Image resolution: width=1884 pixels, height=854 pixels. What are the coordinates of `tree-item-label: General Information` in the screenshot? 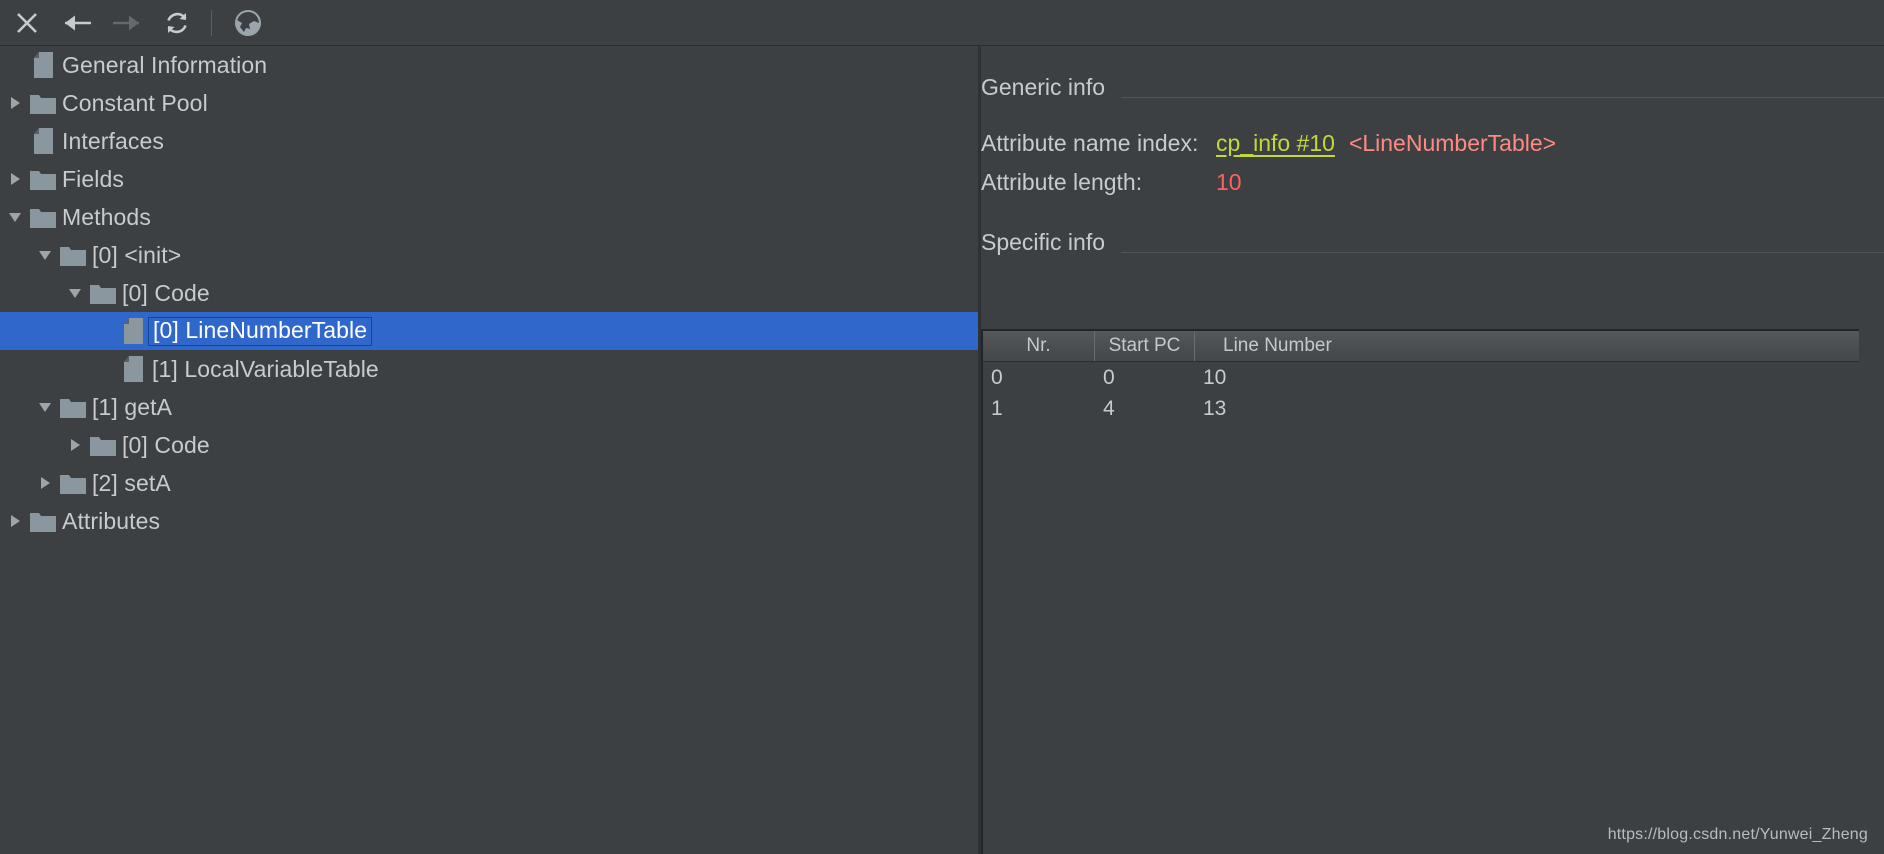 It's located at (165, 64).